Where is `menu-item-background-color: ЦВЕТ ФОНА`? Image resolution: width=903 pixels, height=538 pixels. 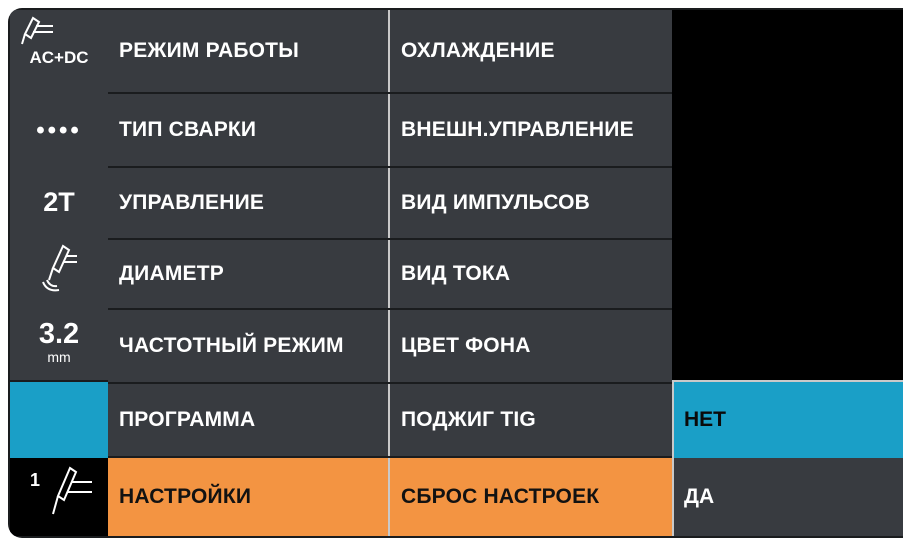
menu-item-background-color: ЦВЕТ ФОНА is located at coordinates (531, 346).